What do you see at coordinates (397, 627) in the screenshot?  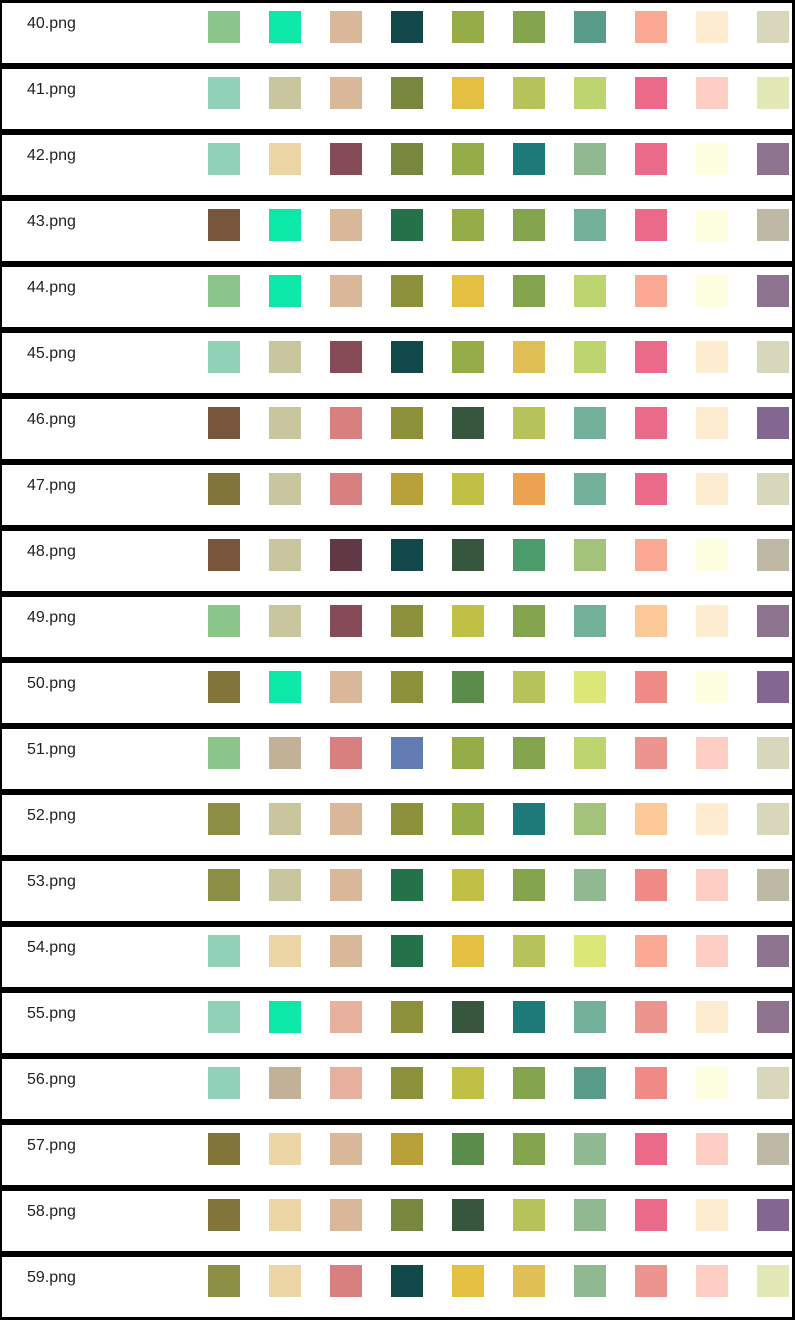 I see `palette-row: 49.png` at bounding box center [397, 627].